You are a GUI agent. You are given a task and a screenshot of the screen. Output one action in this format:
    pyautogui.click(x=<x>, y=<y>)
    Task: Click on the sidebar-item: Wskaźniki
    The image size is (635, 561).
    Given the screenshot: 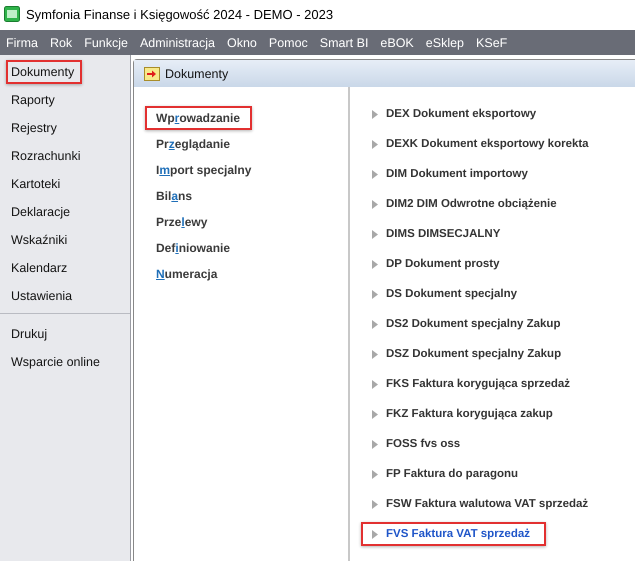 What is the action you would take?
    pyautogui.click(x=41, y=240)
    